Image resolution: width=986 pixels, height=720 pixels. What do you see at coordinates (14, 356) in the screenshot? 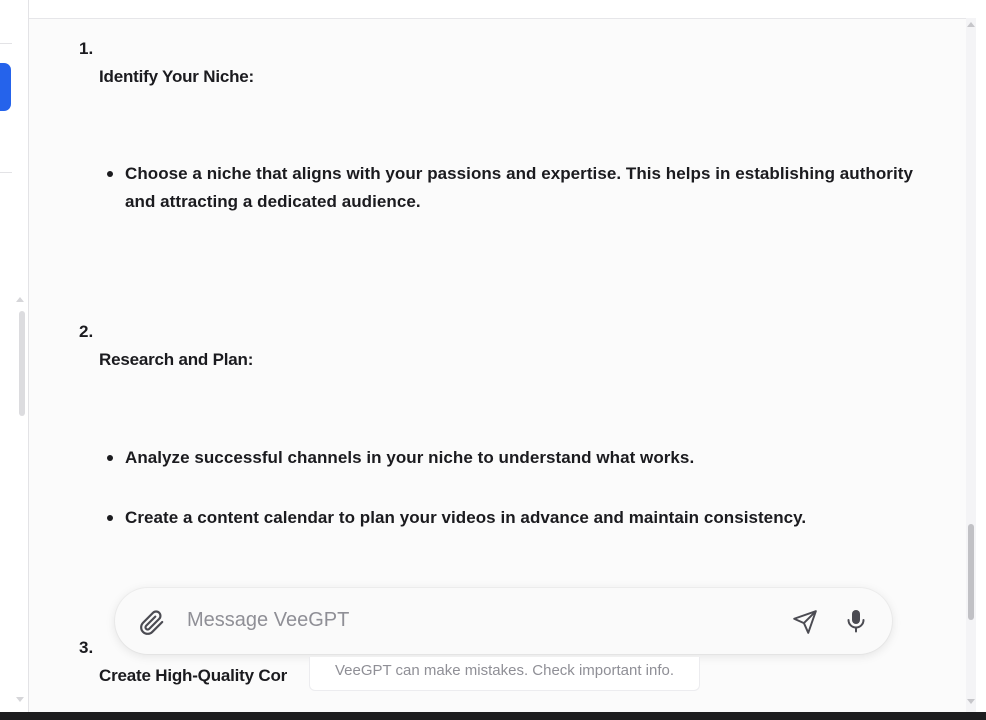
I see `sidebar` at bounding box center [14, 356].